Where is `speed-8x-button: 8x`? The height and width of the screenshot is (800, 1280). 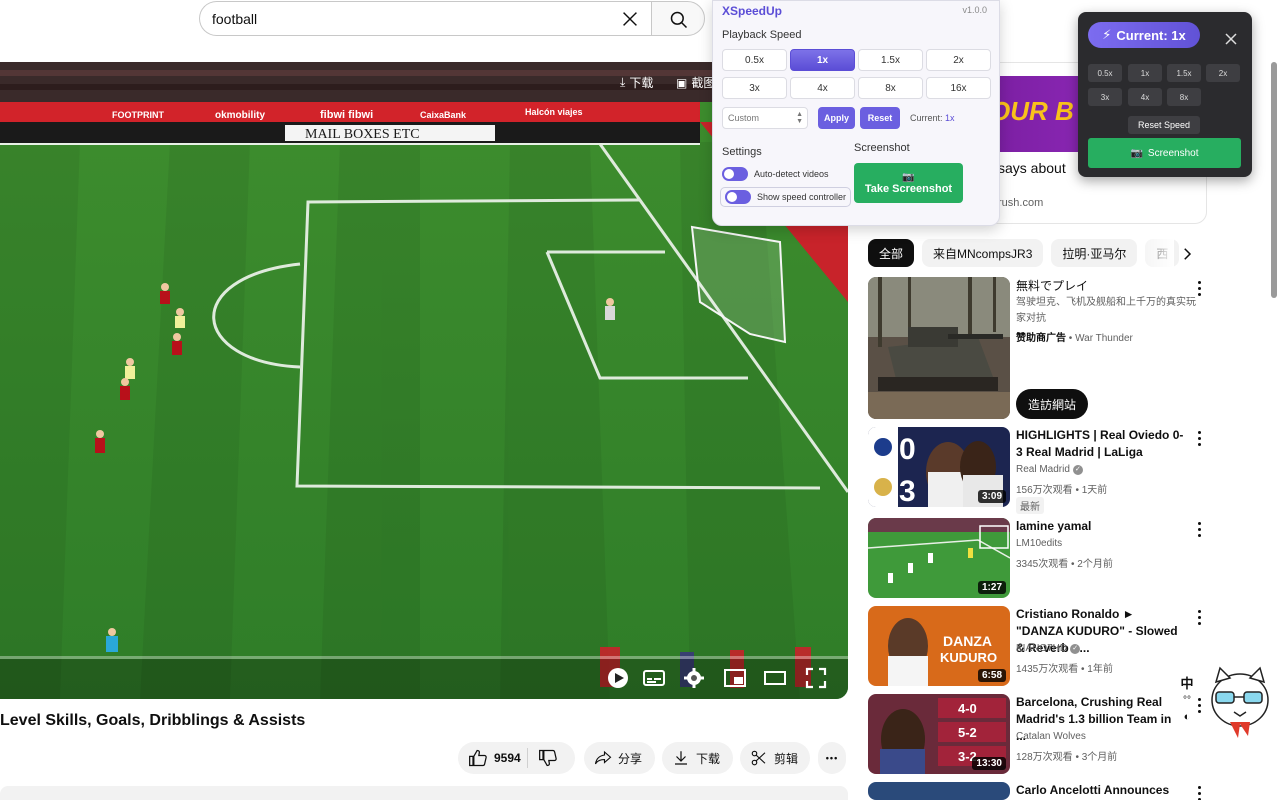 speed-8x-button: 8x is located at coordinates (890, 88).